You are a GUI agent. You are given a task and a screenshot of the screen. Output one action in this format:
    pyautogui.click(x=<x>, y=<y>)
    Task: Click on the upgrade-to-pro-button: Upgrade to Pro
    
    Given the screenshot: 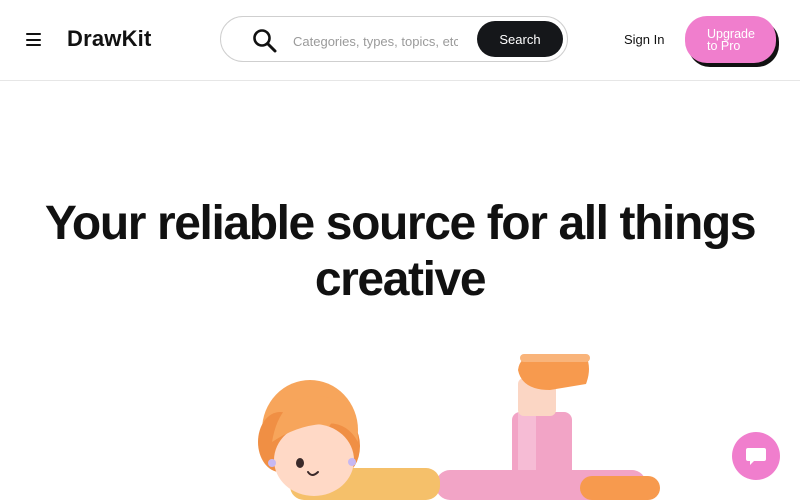 What is the action you would take?
    pyautogui.click(x=730, y=39)
    